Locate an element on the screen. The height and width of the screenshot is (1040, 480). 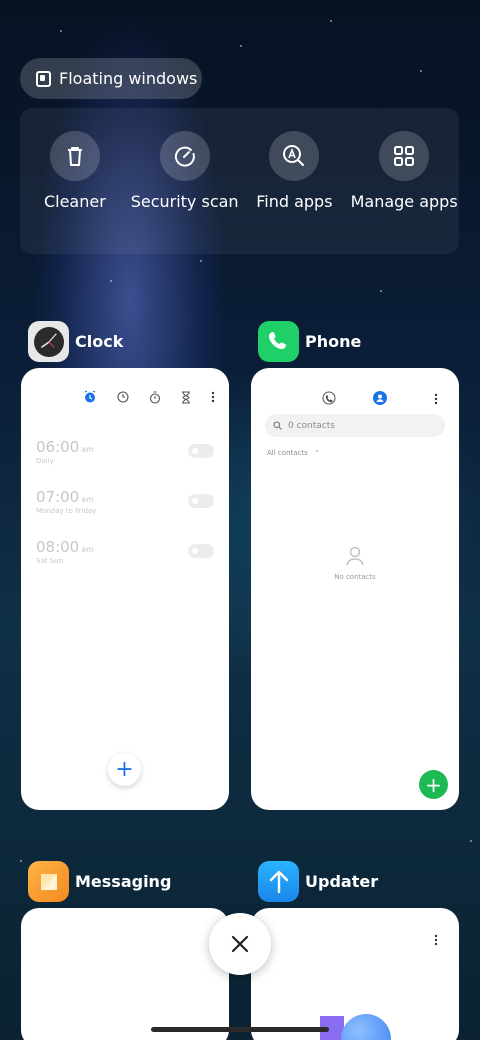
manage-apps-button: Manage apps is located at coordinates (404, 181).